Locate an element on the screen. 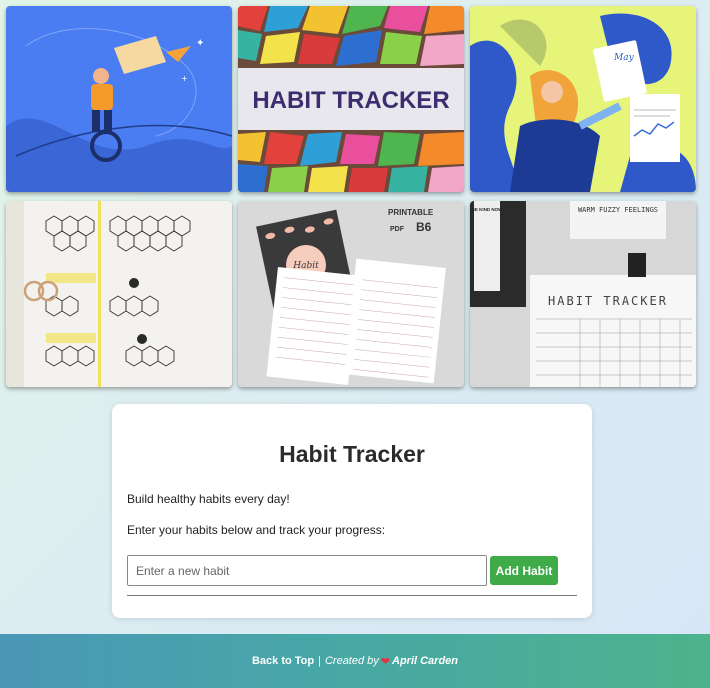 This screenshot has height=688, width=710. unicycle-illustration-image: ✦ + is located at coordinates (119, 99).